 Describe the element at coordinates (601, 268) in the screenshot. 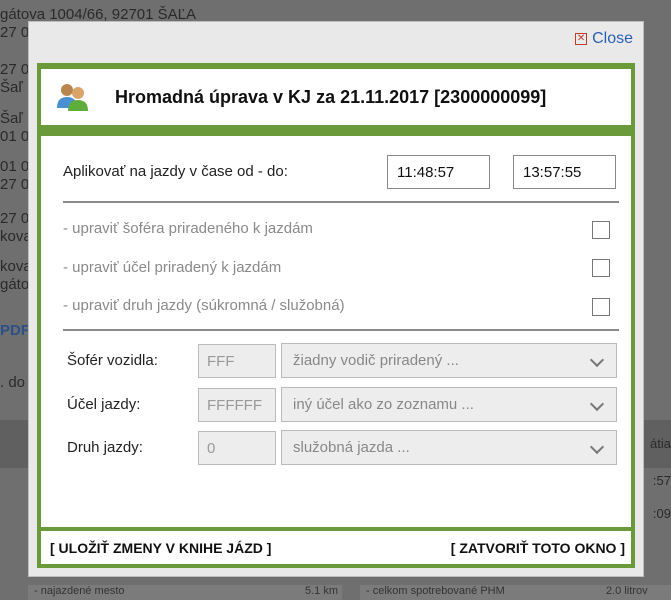

I see `option-purpose-checkbox` at that location.